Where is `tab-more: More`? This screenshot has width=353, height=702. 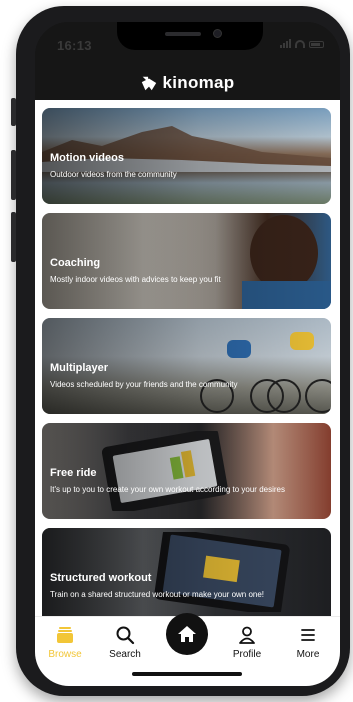
tab-more: More is located at coordinates (308, 642).